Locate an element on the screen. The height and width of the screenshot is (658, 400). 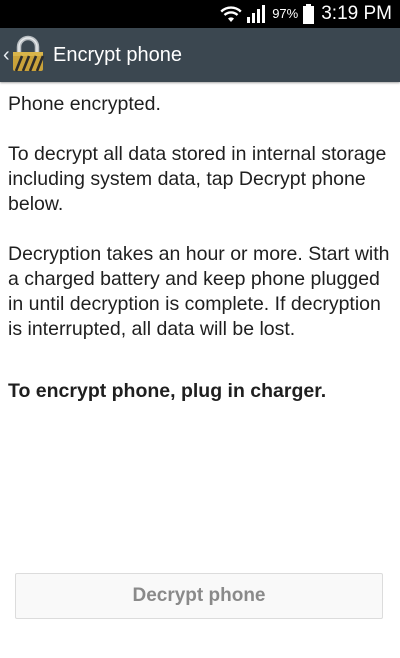
up-navigation-button: ‹ is located at coordinates (25, 55).